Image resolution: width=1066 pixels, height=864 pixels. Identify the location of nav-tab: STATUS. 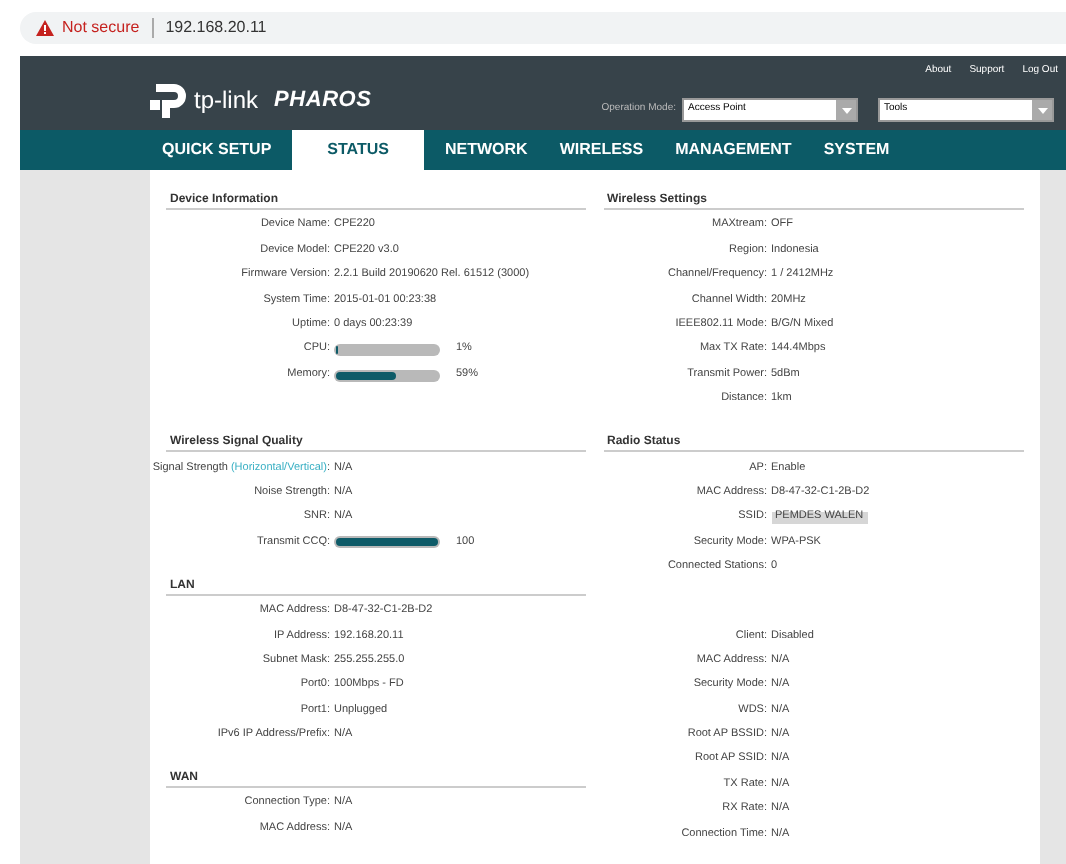
(358, 150).